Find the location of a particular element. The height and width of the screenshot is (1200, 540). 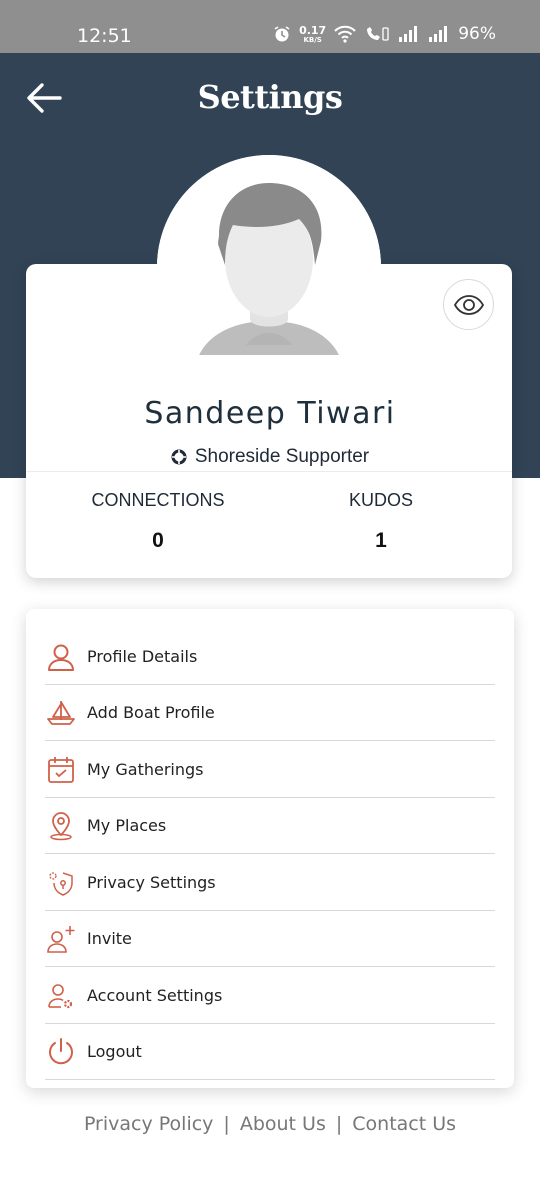

footer-links: Privacy Policy | About Us | Contact Us is located at coordinates (270, 1124).